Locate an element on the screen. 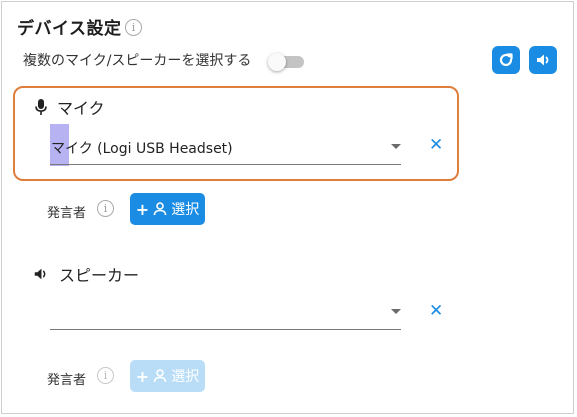  speaker-title: スピーカー is located at coordinates (99, 275).